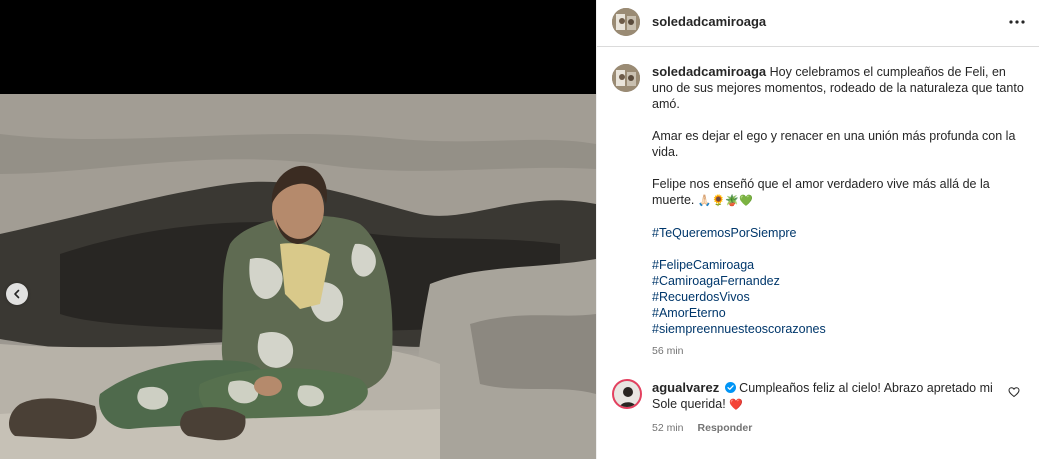  What do you see at coordinates (839, 233) in the screenshot?
I see `hashtag-link: #TeQueremosPorSiempre` at bounding box center [839, 233].